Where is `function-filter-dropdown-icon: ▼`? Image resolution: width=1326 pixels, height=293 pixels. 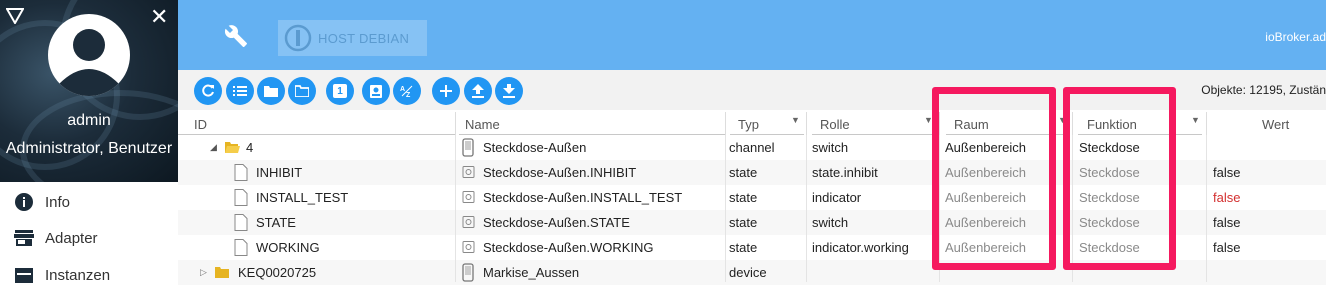 function-filter-dropdown-icon: ▼ is located at coordinates (1195, 120).